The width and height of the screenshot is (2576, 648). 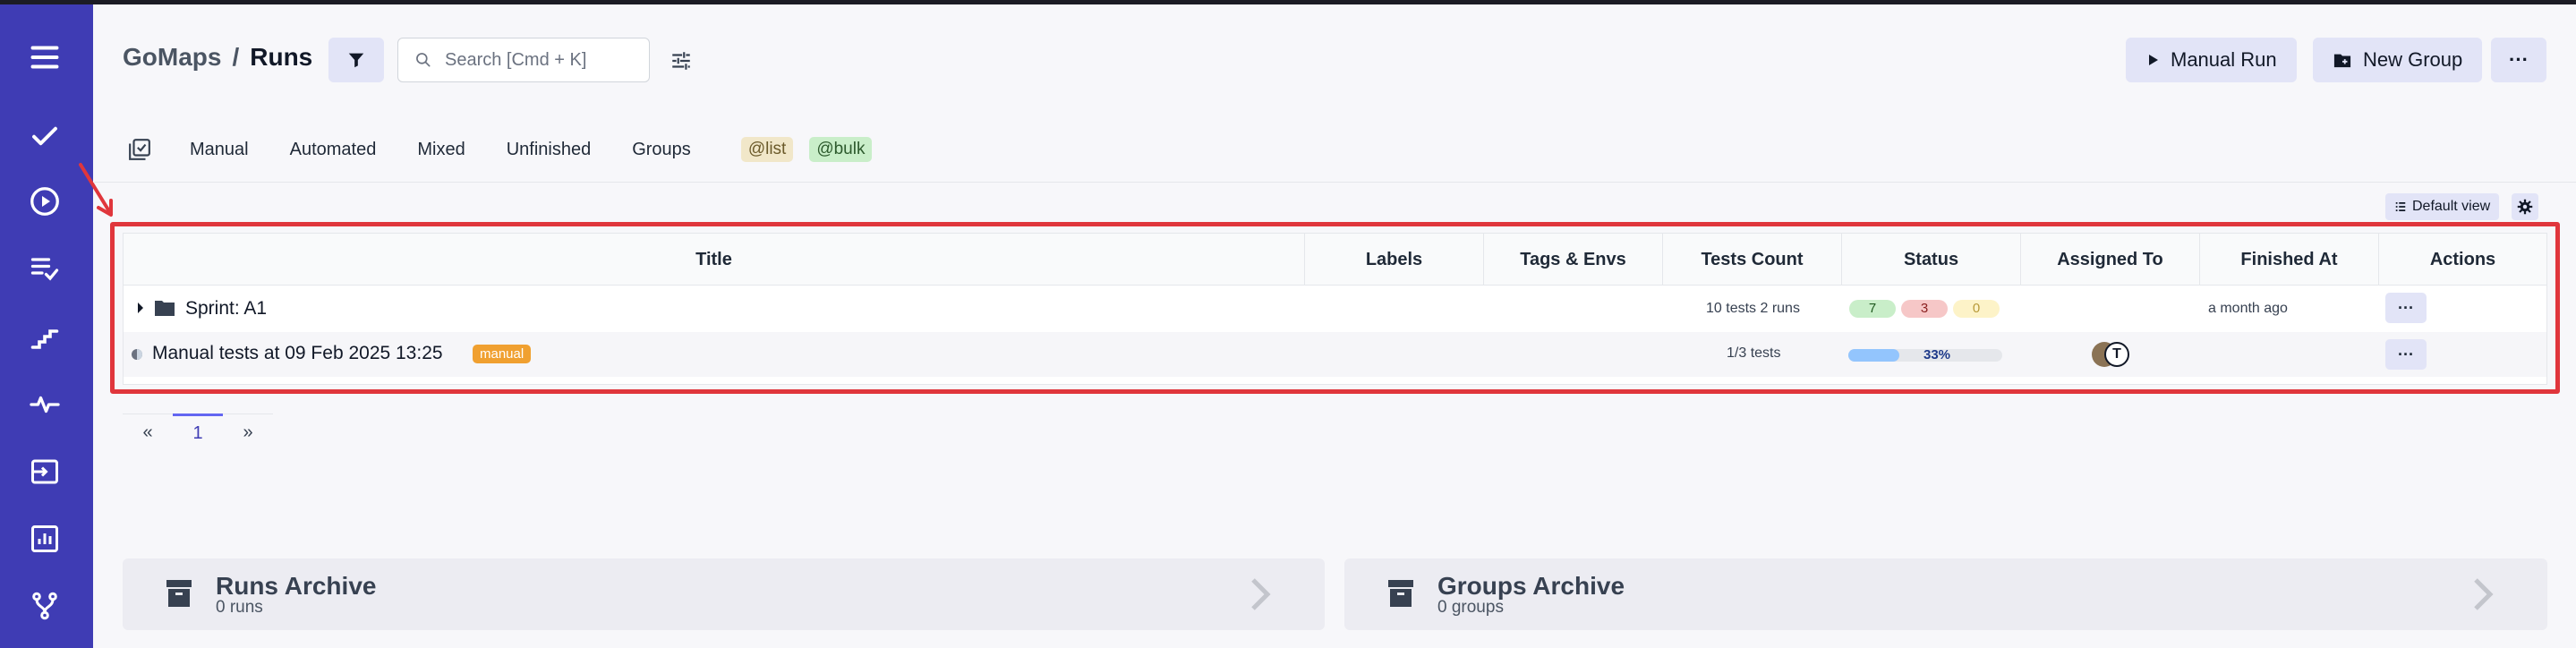 What do you see at coordinates (2518, 60) in the screenshot?
I see `more-options-button: ···` at bounding box center [2518, 60].